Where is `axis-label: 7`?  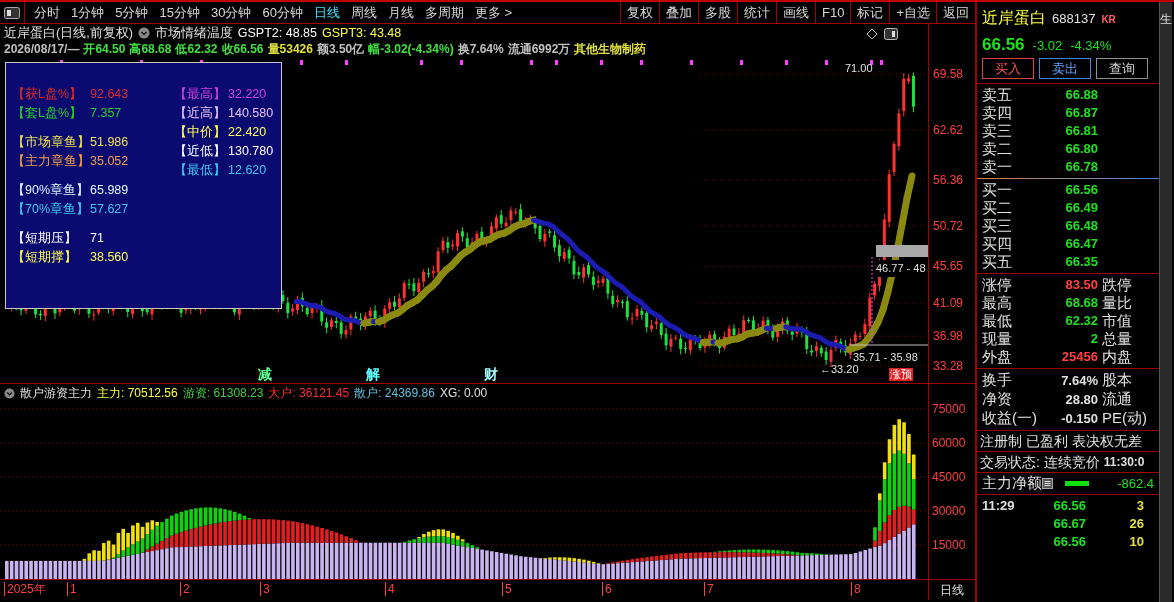
axis-label: 7 is located at coordinates (709, 589).